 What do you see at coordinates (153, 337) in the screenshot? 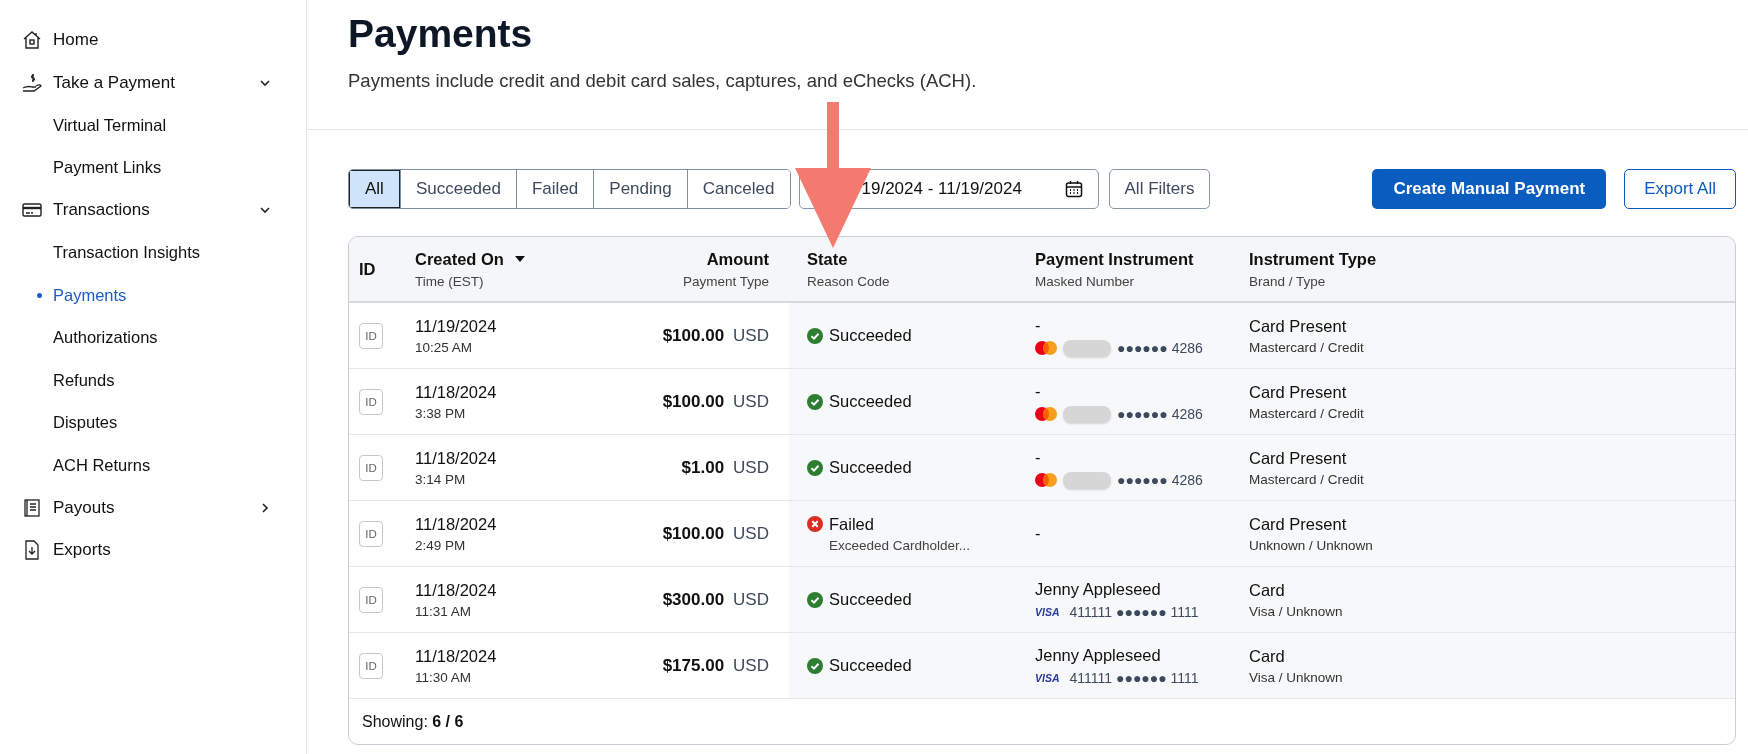
I see `nav-subitem: Authorizations` at bounding box center [153, 337].